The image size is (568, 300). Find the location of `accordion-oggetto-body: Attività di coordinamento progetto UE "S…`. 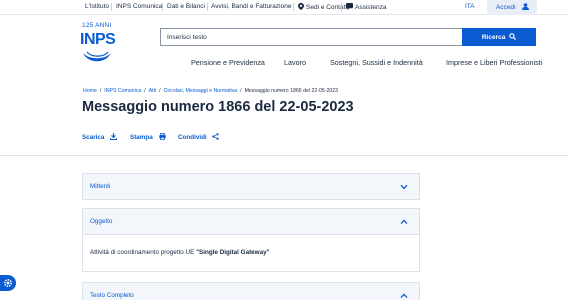

accordion-oggetto-body: Attività di coordinamento progetto UE "S… is located at coordinates (251, 253).